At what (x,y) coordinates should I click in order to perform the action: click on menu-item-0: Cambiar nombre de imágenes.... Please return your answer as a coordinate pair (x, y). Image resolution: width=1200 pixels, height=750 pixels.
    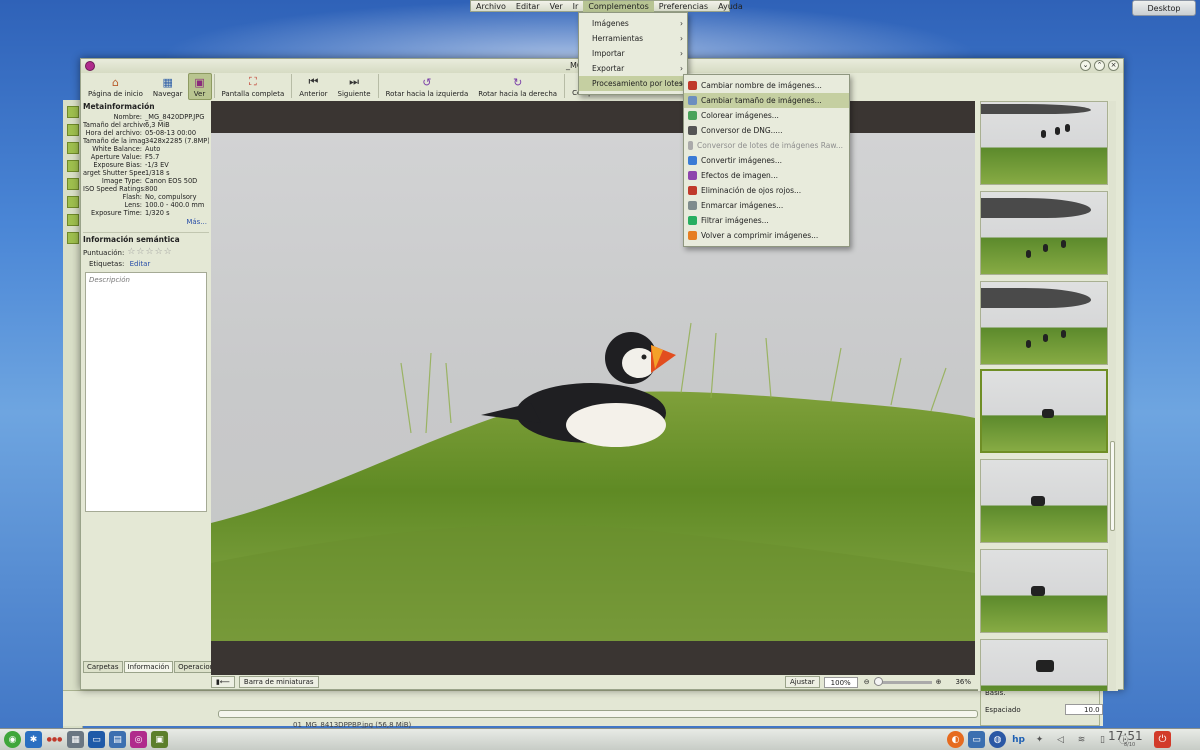
    Looking at the image, I should click on (766, 85).